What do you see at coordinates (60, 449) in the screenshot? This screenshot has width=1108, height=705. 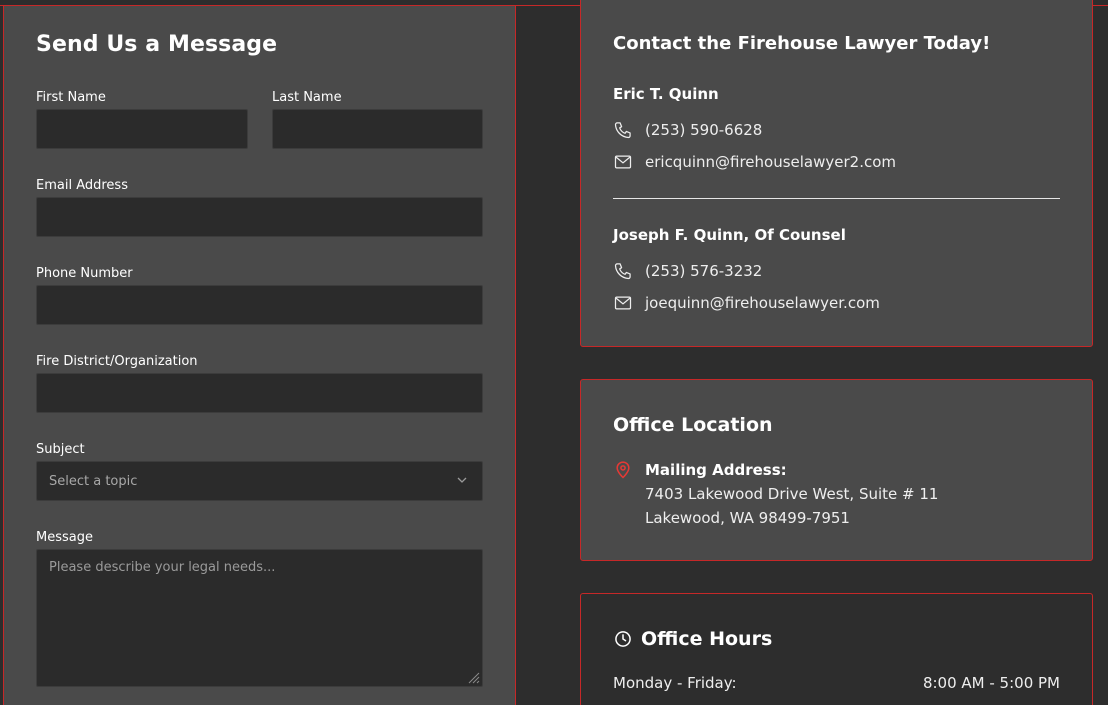 I see `subject-label: Subject` at bounding box center [60, 449].